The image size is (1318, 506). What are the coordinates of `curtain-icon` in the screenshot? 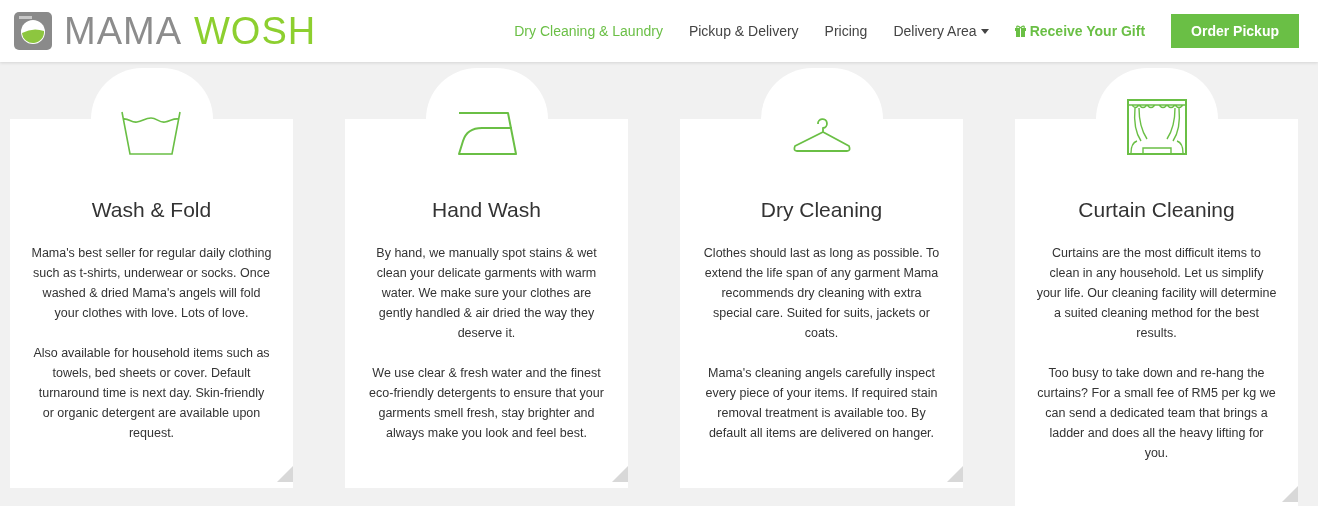 It's located at (1156, 127).